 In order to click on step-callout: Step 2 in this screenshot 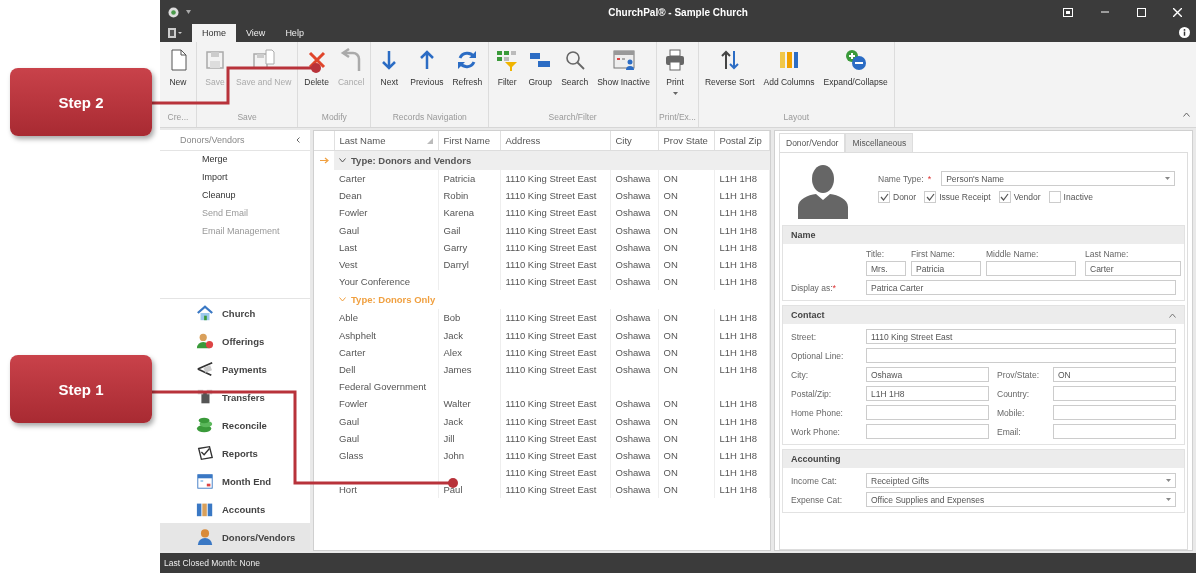, I will do `click(81, 102)`.